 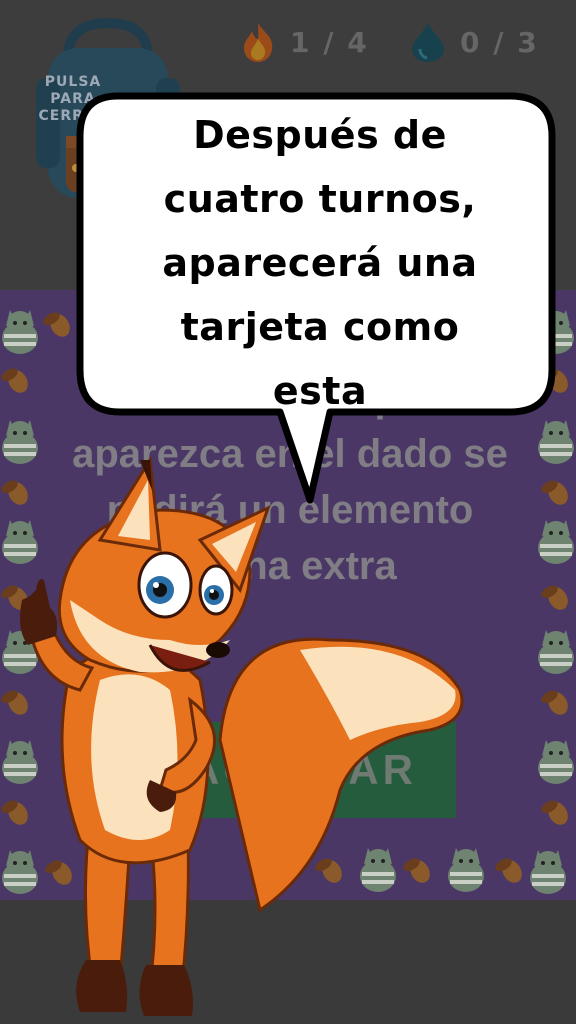 What do you see at coordinates (320, 327) in the screenshot?
I see `bubble-line-4: tarjeta como` at bounding box center [320, 327].